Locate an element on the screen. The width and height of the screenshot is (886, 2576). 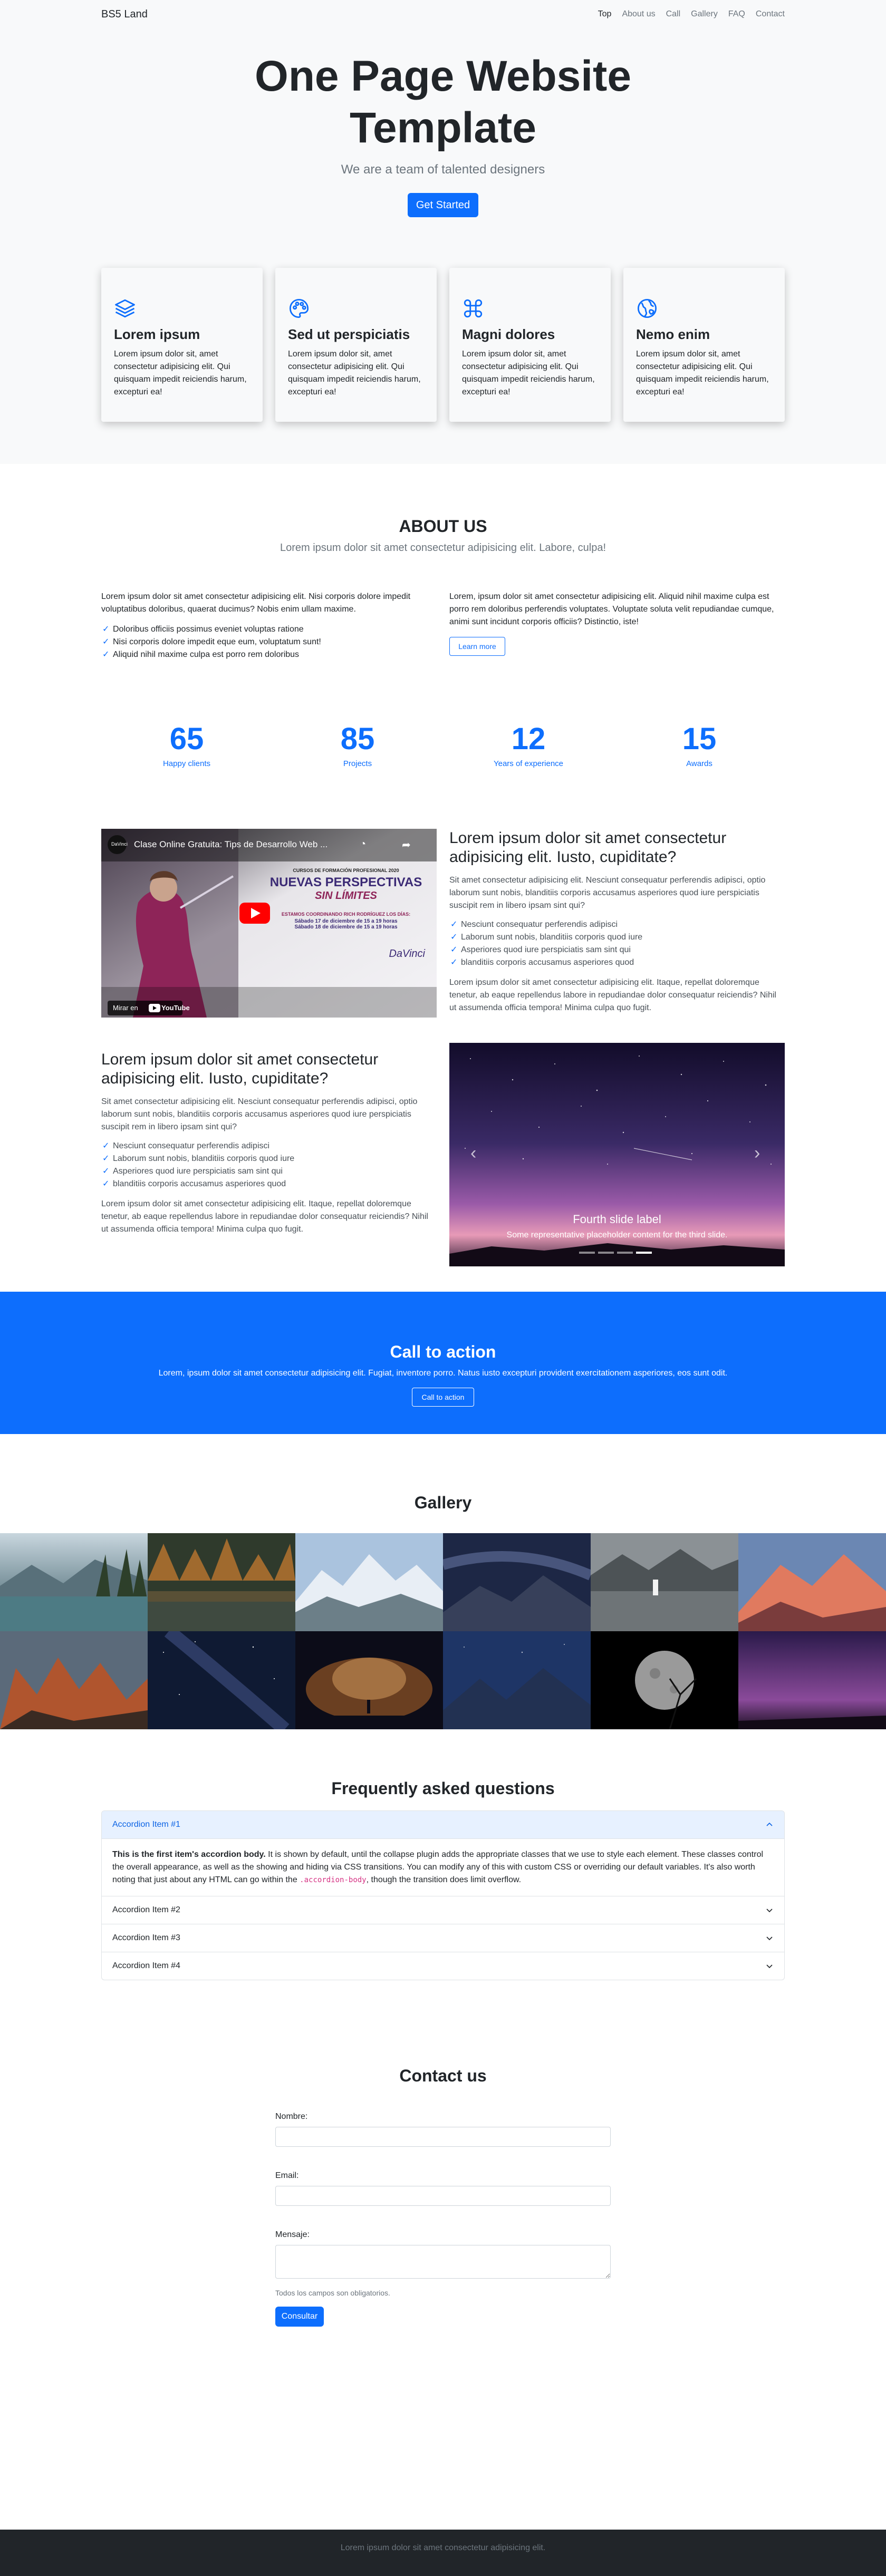
gallery-image-lake-forest is located at coordinates (74, 1582).